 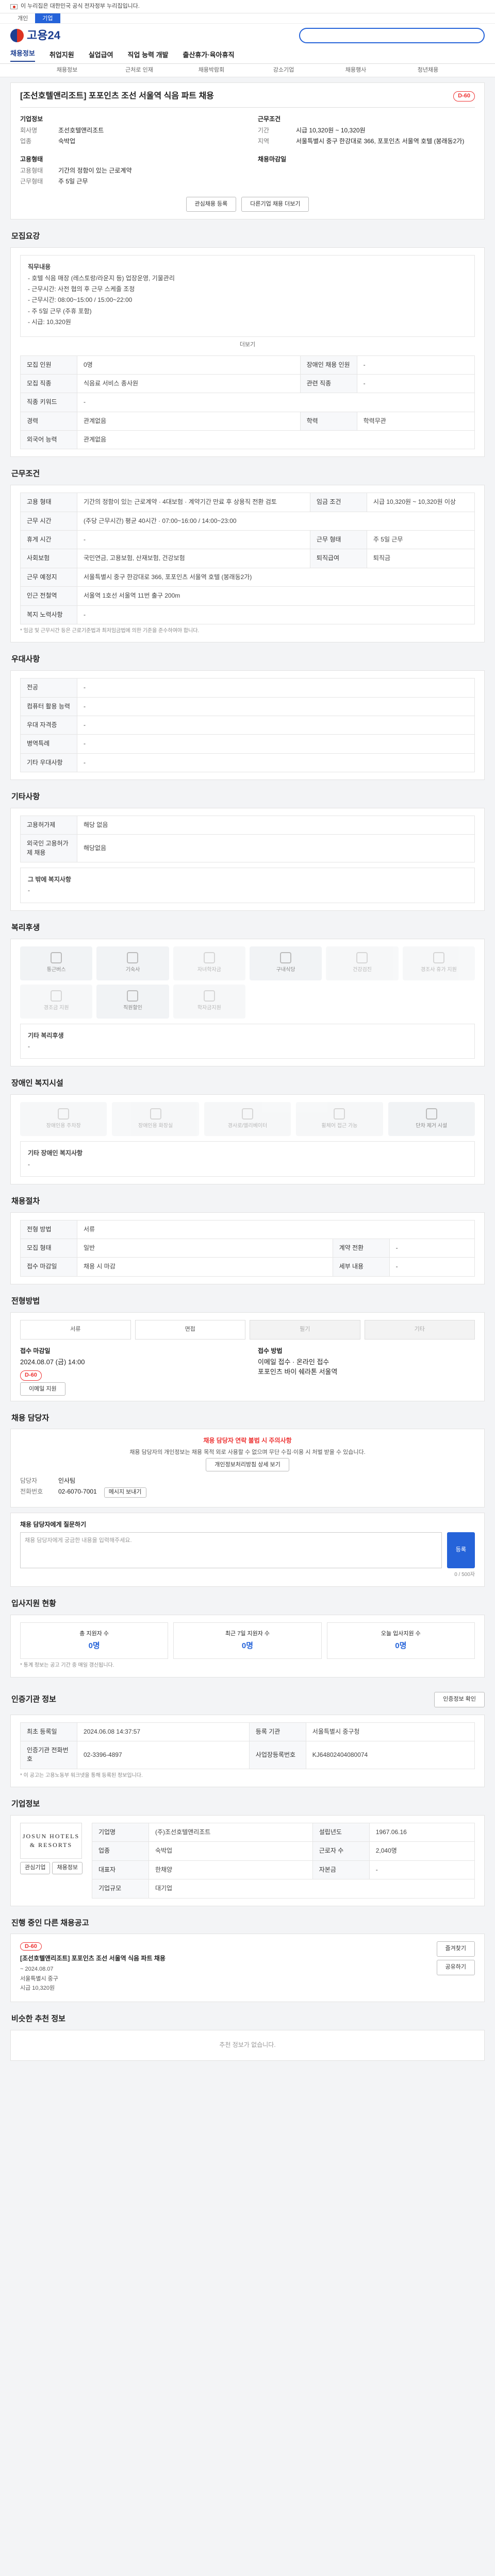 I want to click on table-cell: 숙박업, so click(x=231, y=1851).